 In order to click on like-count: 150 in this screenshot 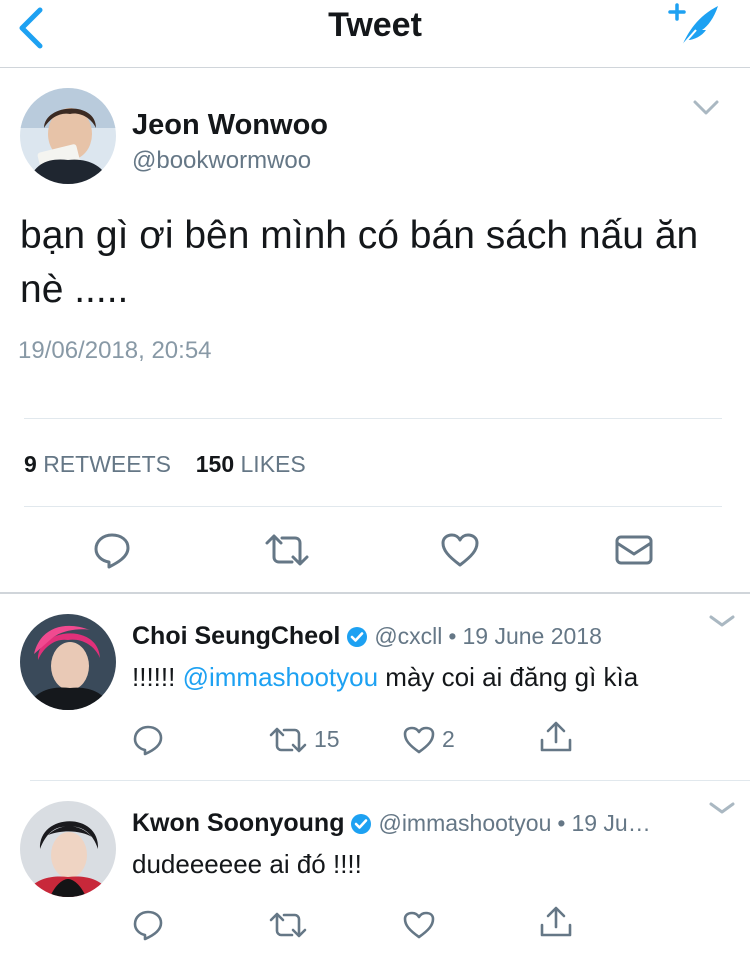, I will do `click(215, 464)`.